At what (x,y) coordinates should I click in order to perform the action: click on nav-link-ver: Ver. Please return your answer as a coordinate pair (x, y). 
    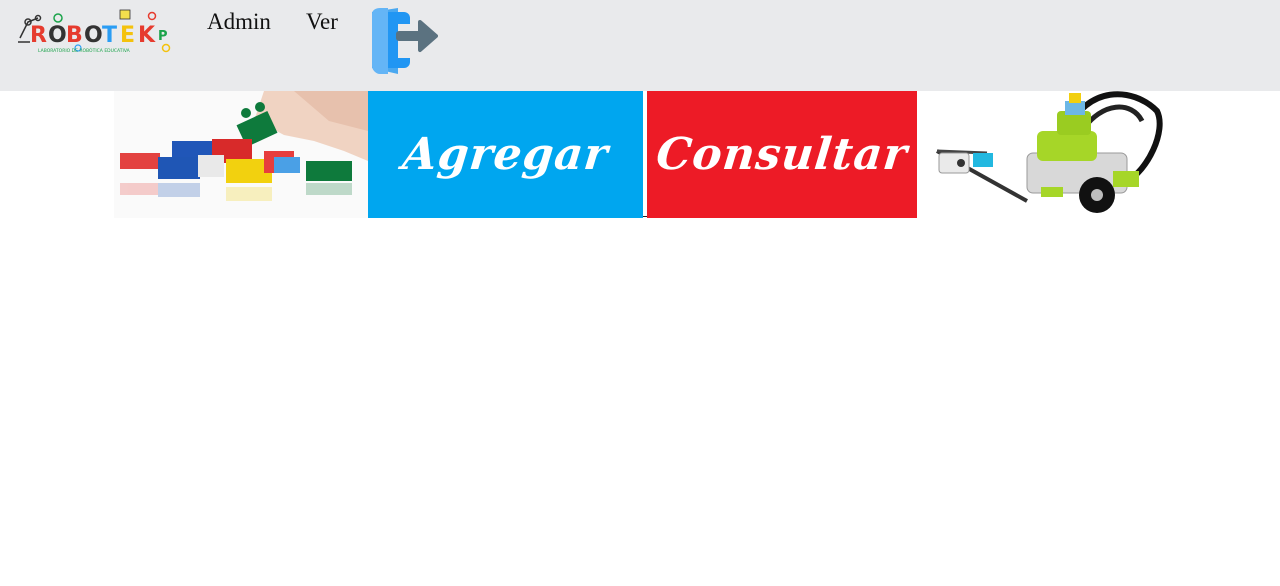
    Looking at the image, I should click on (322, 22).